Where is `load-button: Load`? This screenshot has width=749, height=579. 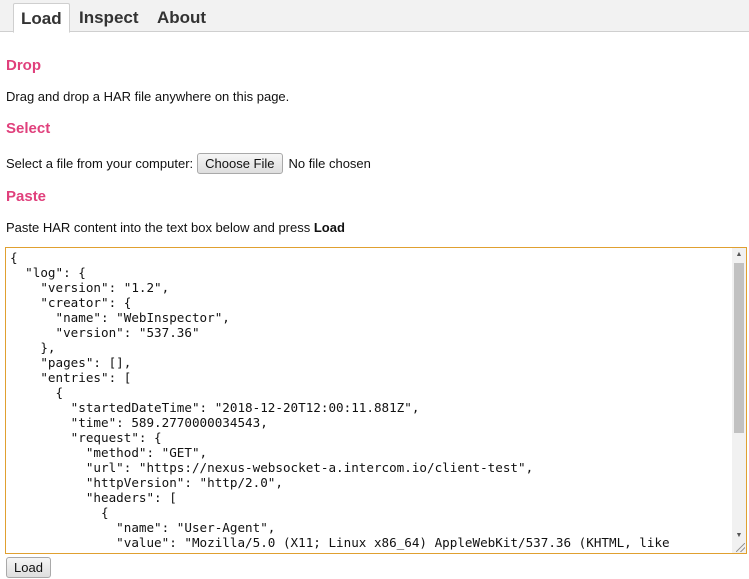
load-button: Load is located at coordinates (28, 567).